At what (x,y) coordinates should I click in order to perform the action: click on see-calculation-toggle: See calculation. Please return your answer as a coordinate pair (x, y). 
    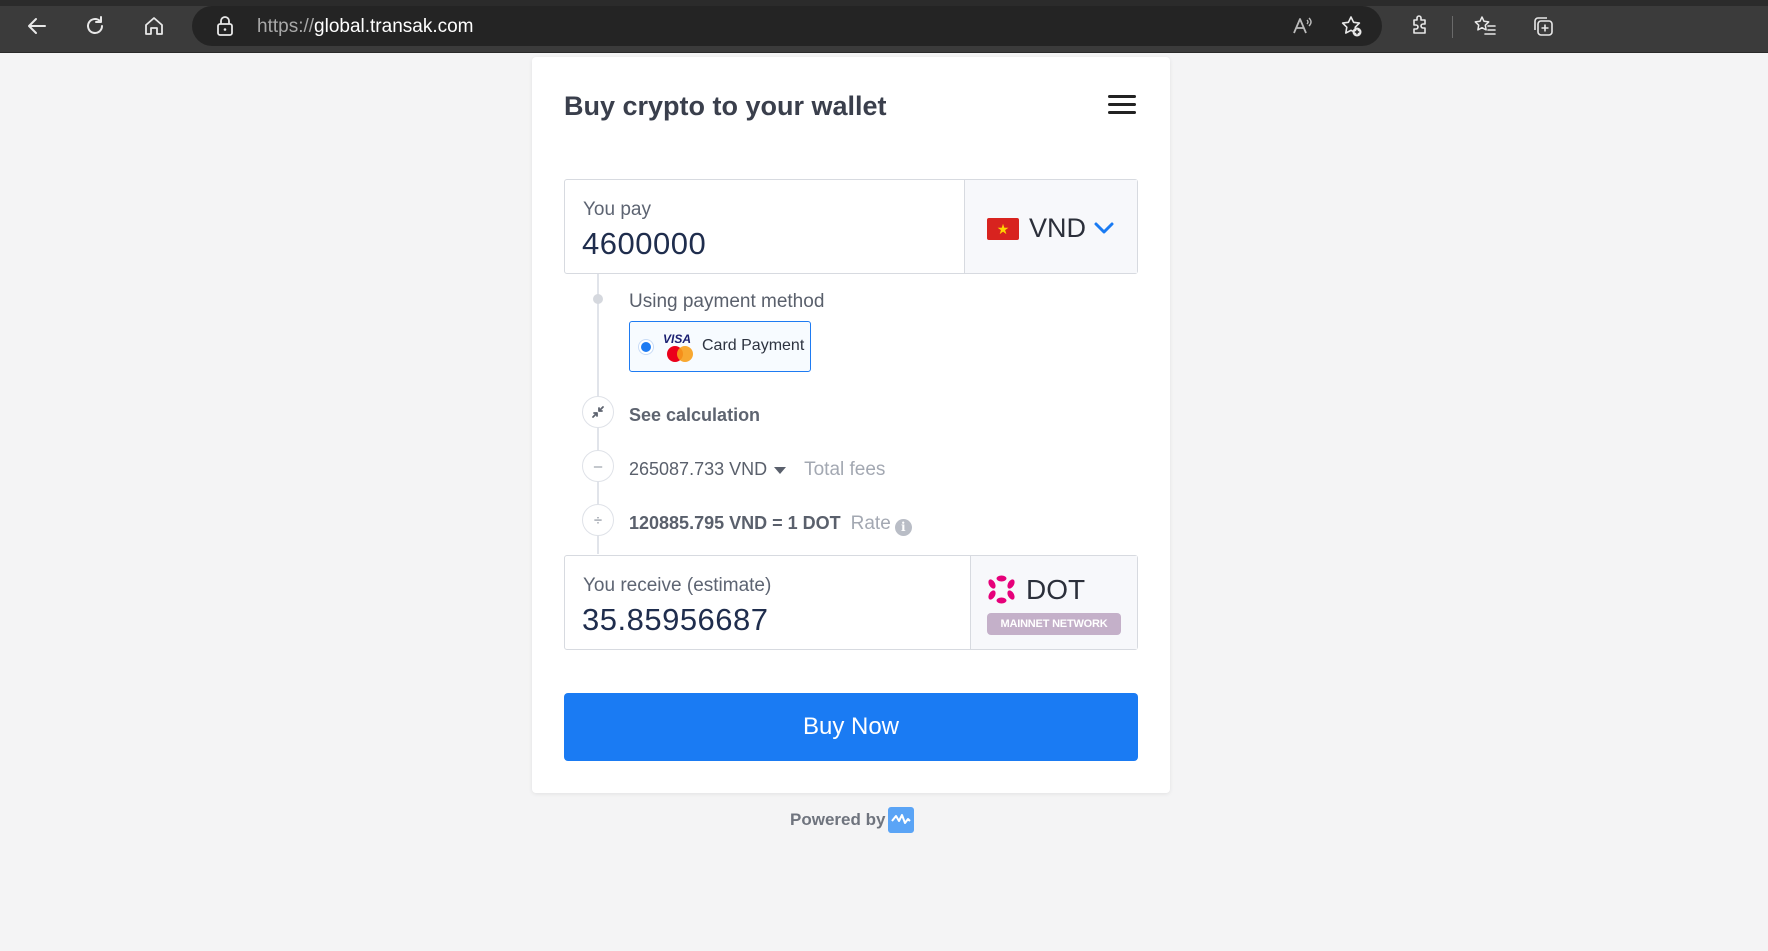
    Looking at the image, I should click on (694, 415).